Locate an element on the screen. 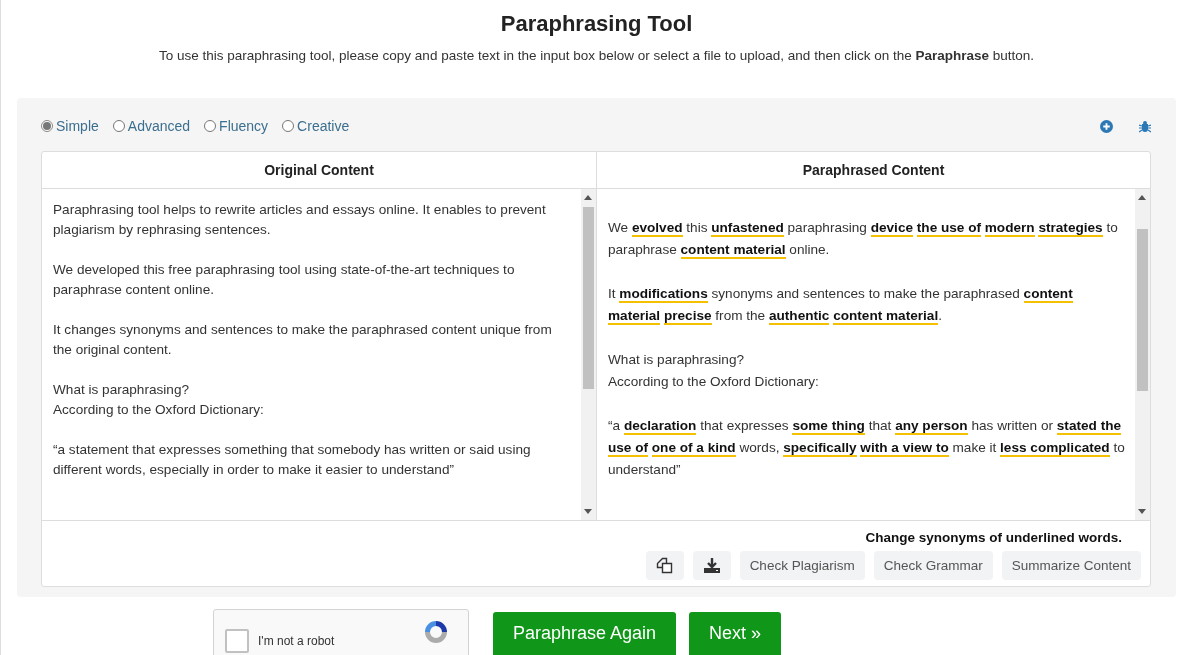  copy-icon is located at coordinates (665, 565).